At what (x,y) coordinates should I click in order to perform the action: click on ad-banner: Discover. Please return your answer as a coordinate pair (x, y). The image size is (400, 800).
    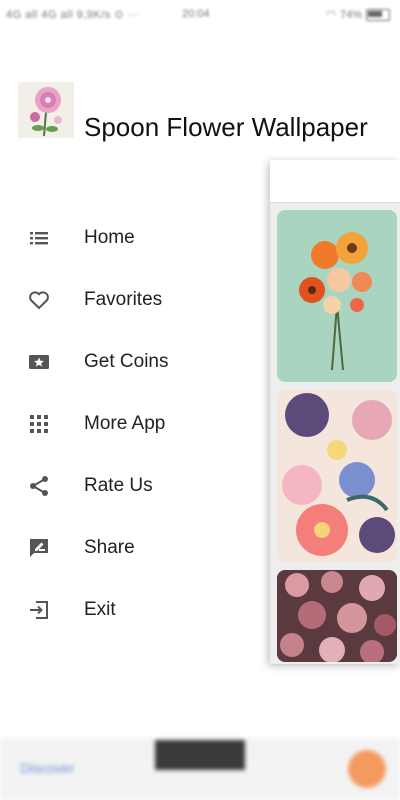
    Looking at the image, I should click on (200, 769).